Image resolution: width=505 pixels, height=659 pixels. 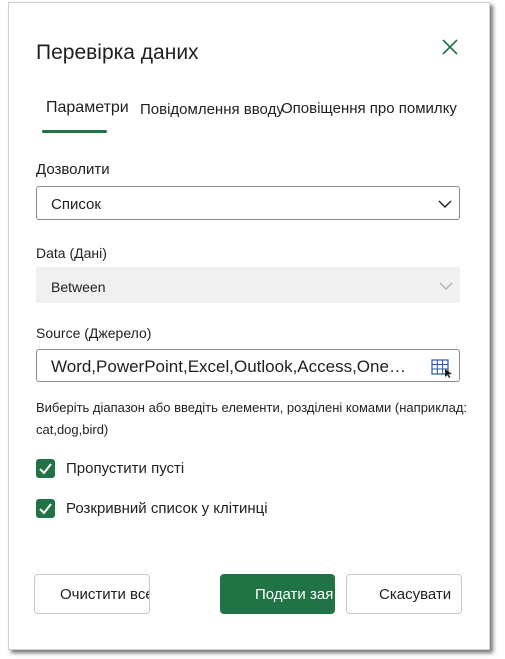 I want to click on range-select-icon, so click(x=441, y=368).